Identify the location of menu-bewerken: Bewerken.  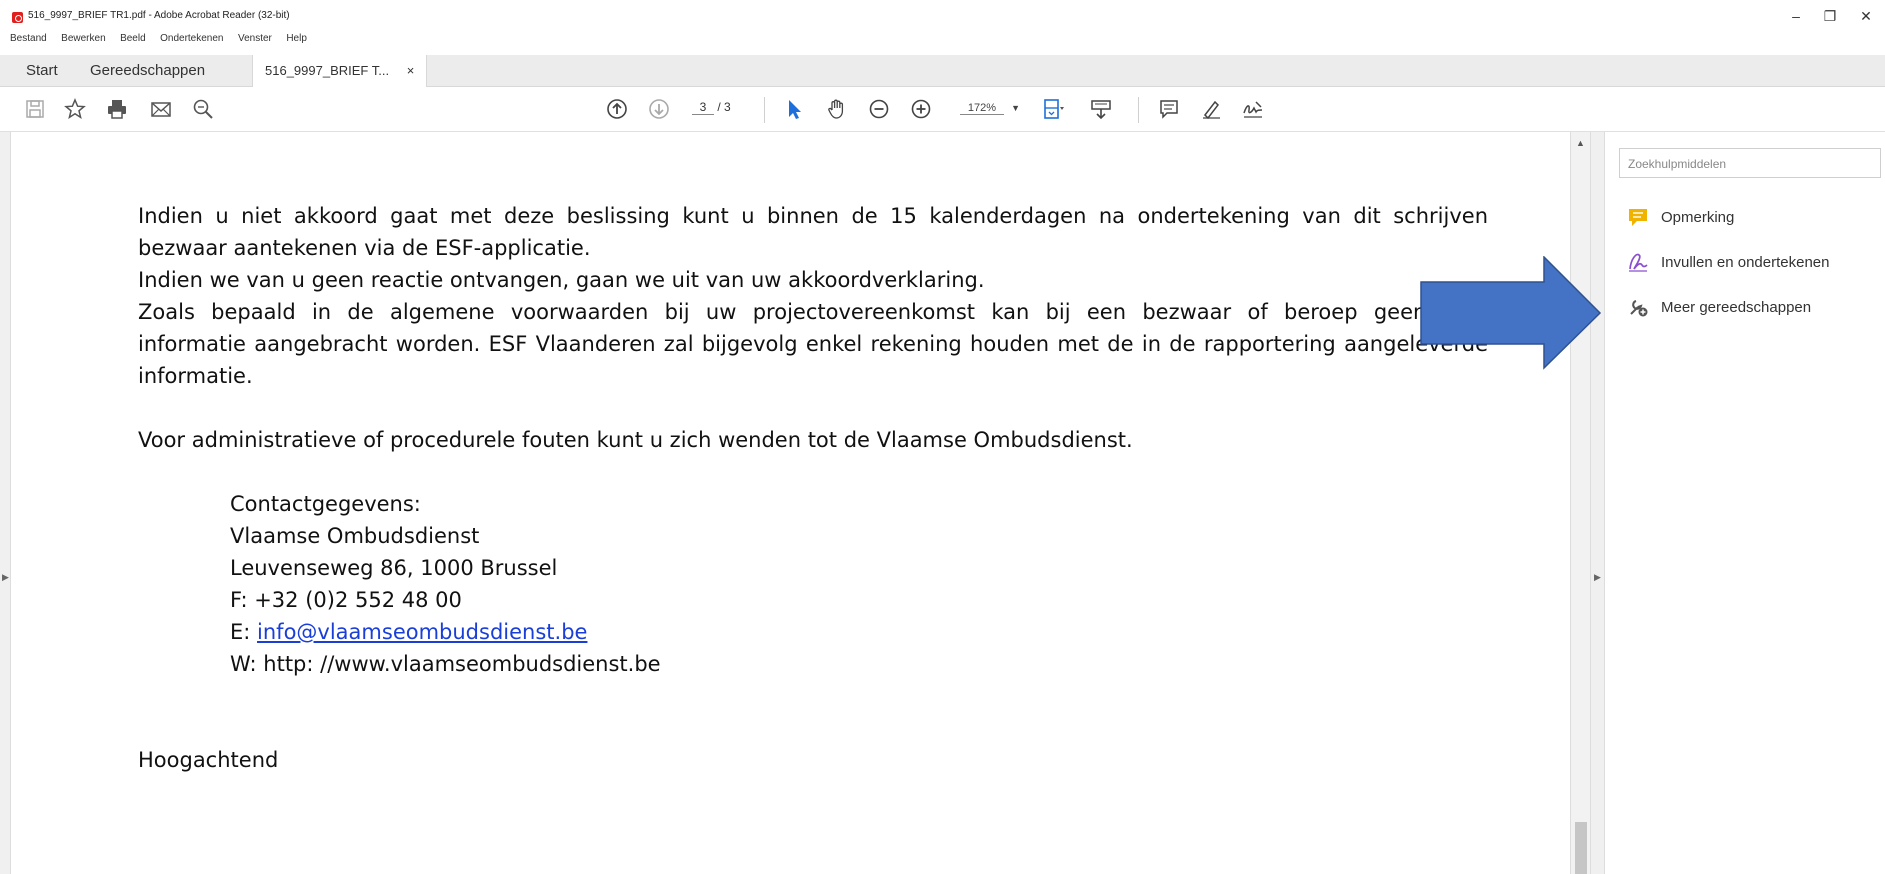
(83, 38).